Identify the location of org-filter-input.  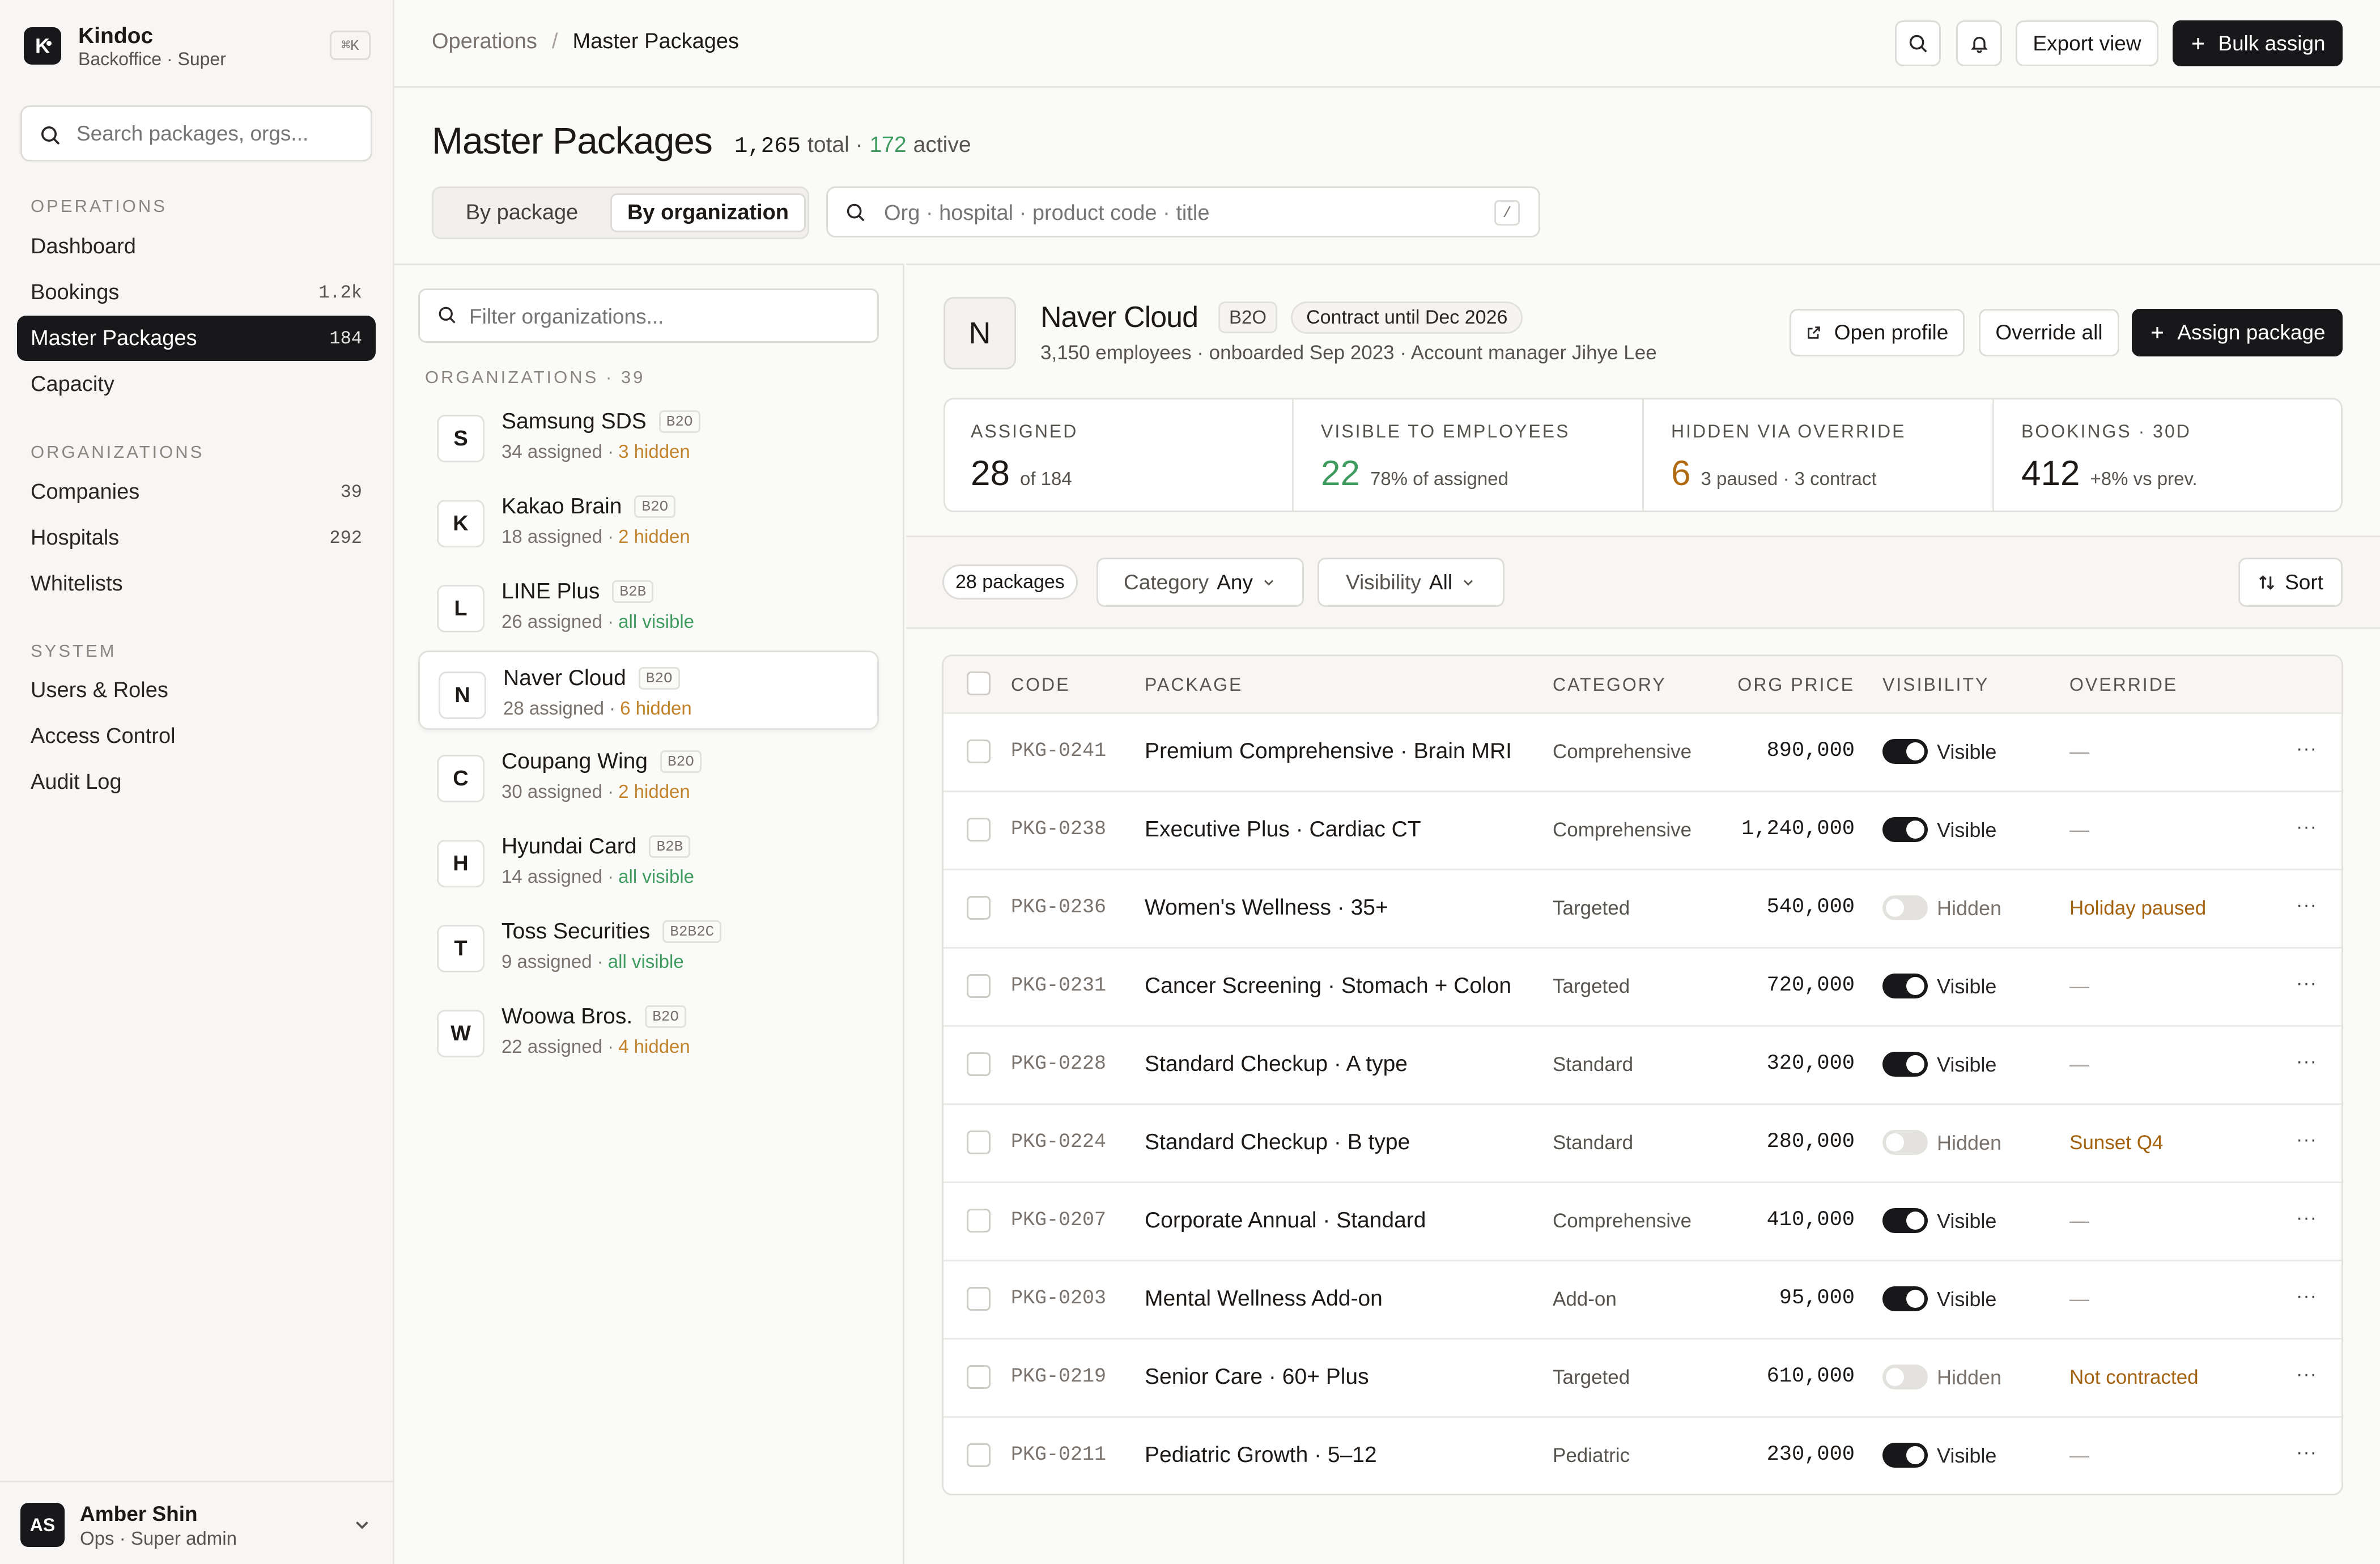
(664, 317).